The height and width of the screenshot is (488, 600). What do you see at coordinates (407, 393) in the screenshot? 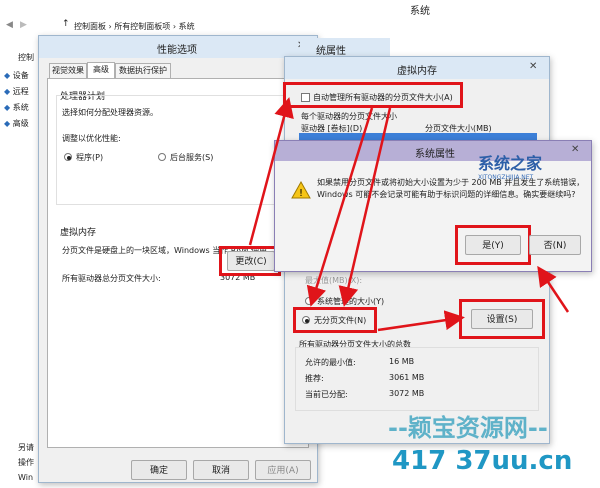
I see `cur-value: 3072 MB` at bounding box center [407, 393].